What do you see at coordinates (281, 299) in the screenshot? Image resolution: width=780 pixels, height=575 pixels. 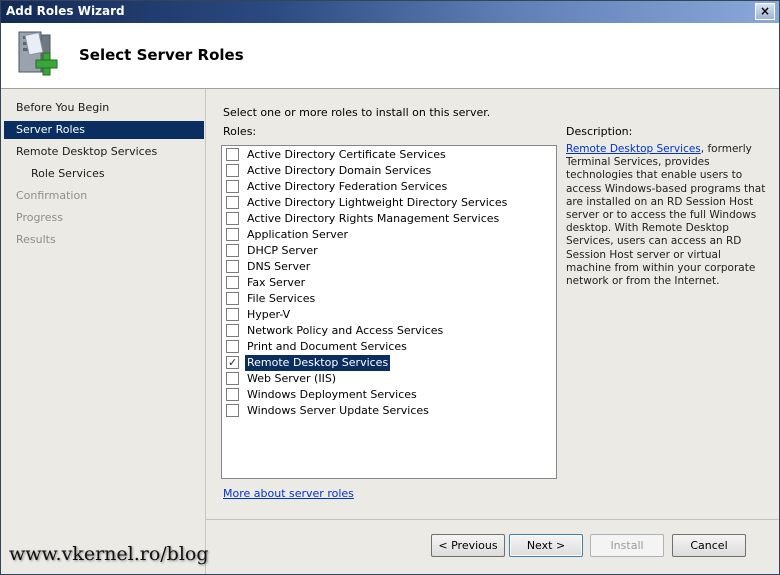 I see `role-label: File Services` at bounding box center [281, 299].